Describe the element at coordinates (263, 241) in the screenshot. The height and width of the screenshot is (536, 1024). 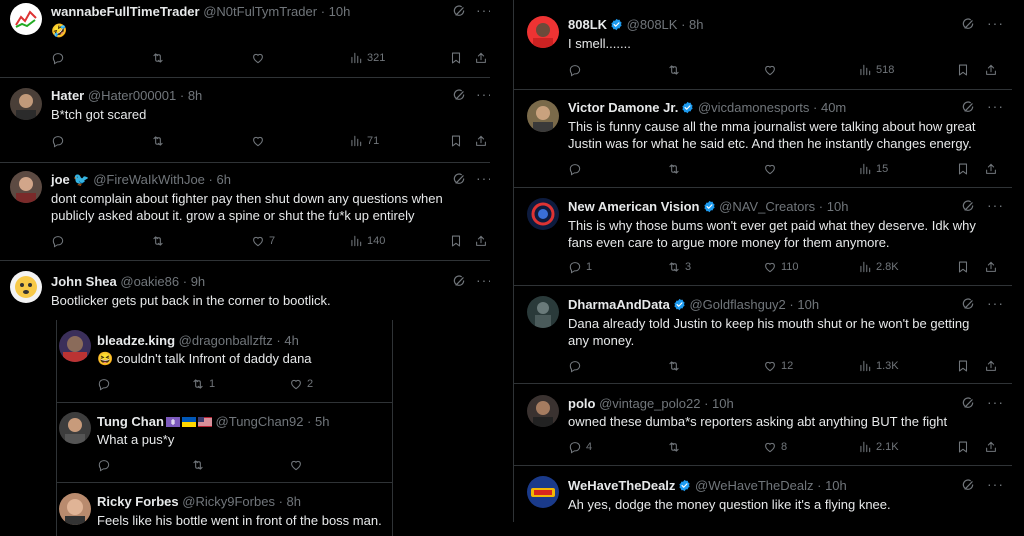
I see `like-button: 7` at that location.